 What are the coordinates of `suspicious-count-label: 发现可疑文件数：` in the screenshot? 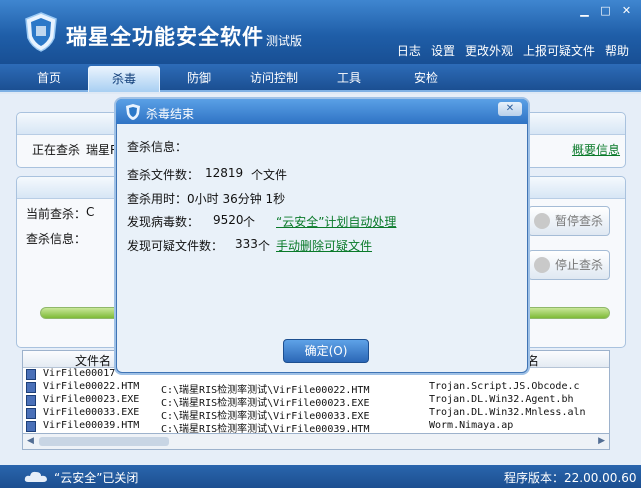 It's located at (175, 246).